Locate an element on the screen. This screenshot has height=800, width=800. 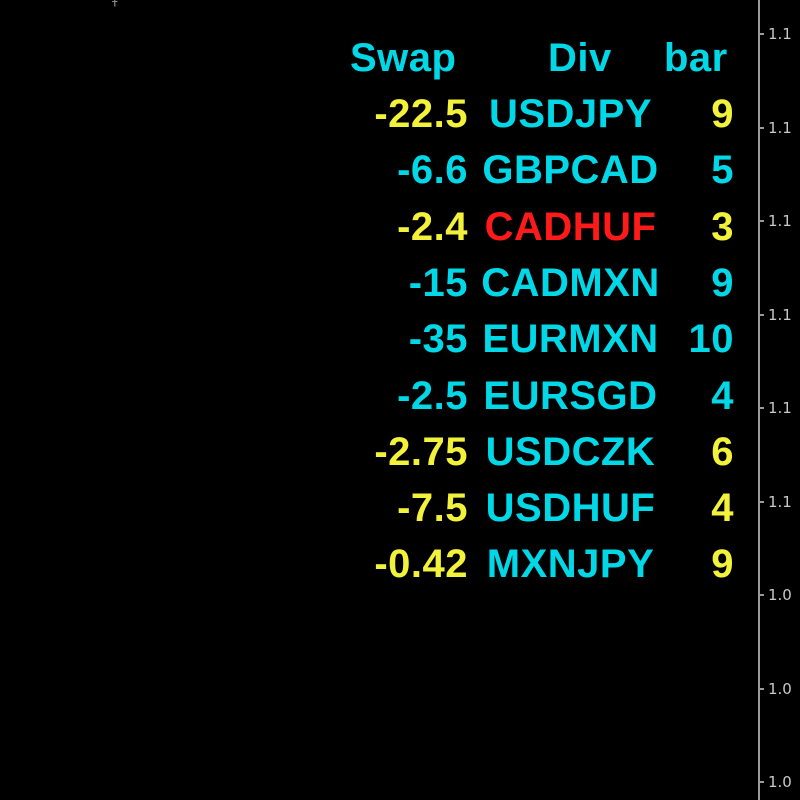
table-row: -0.42 MXNJPY 9 is located at coordinates (379, 572).